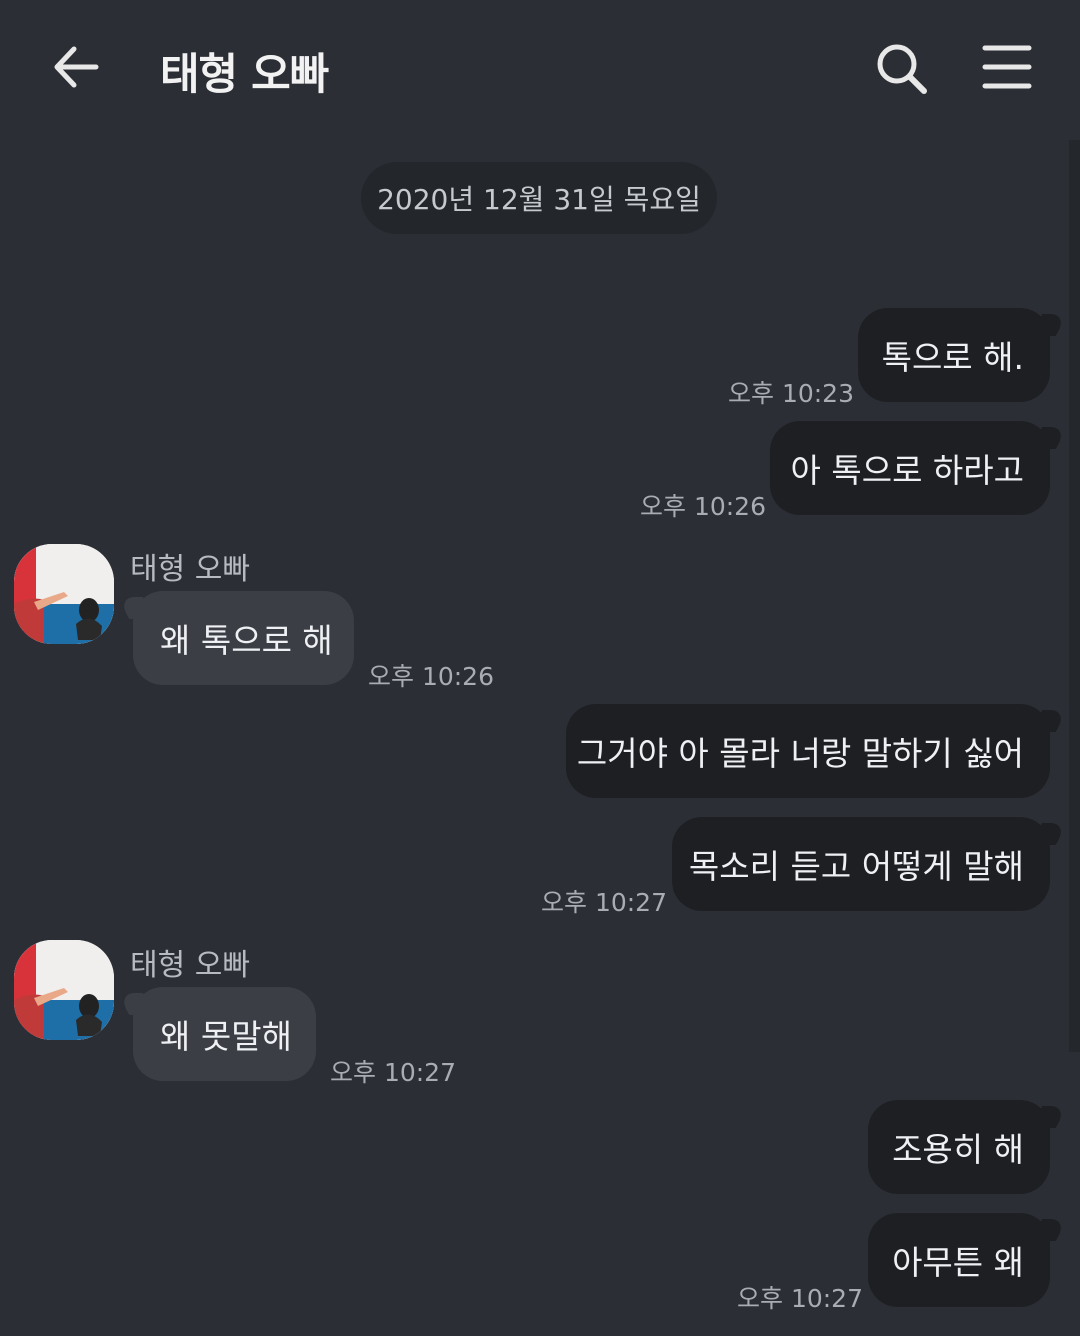 The image size is (1080, 1336). I want to click on hamburger-menu-icon, so click(1007, 67).